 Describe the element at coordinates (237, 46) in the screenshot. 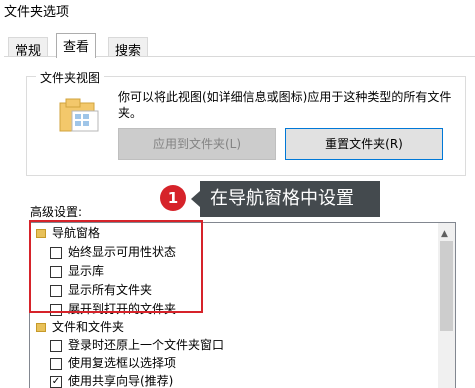

I see `tab-strip: 常规 查看 搜索` at that location.